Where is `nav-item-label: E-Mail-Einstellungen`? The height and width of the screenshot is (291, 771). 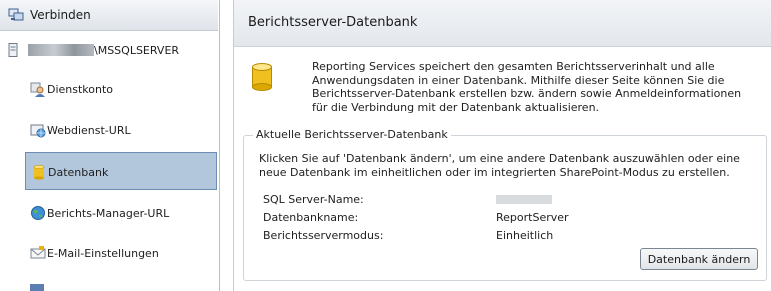 nav-item-label: E-Mail-Einstellungen is located at coordinates (103, 253).